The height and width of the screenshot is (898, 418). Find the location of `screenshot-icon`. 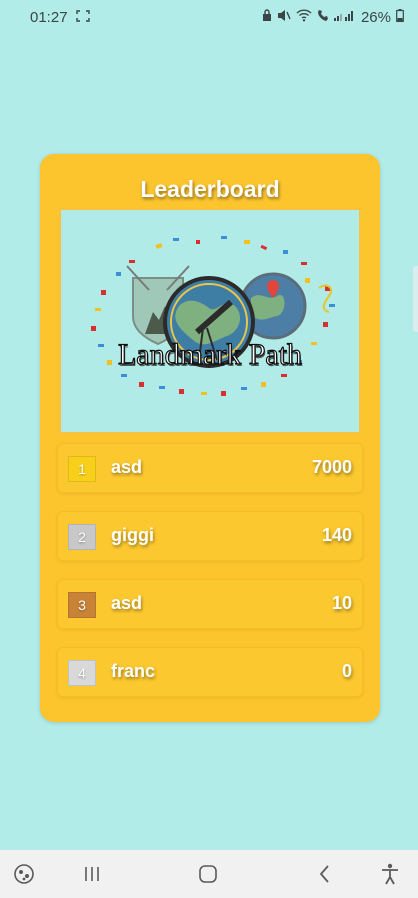

screenshot-icon is located at coordinates (82, 17).